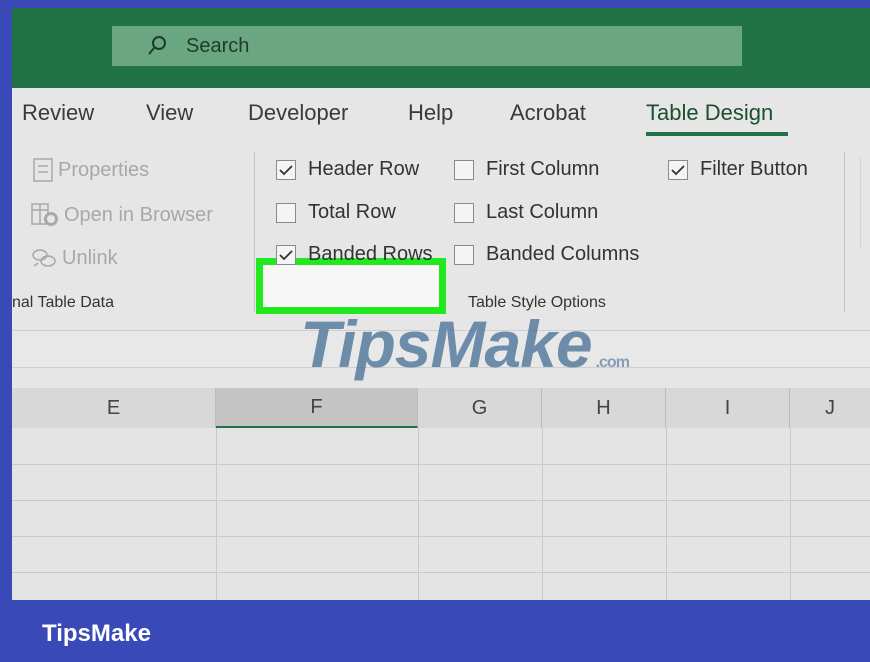 The width and height of the screenshot is (870, 662). Describe the element at coordinates (830, 408) in the screenshot. I see `column-header-j: J` at that location.